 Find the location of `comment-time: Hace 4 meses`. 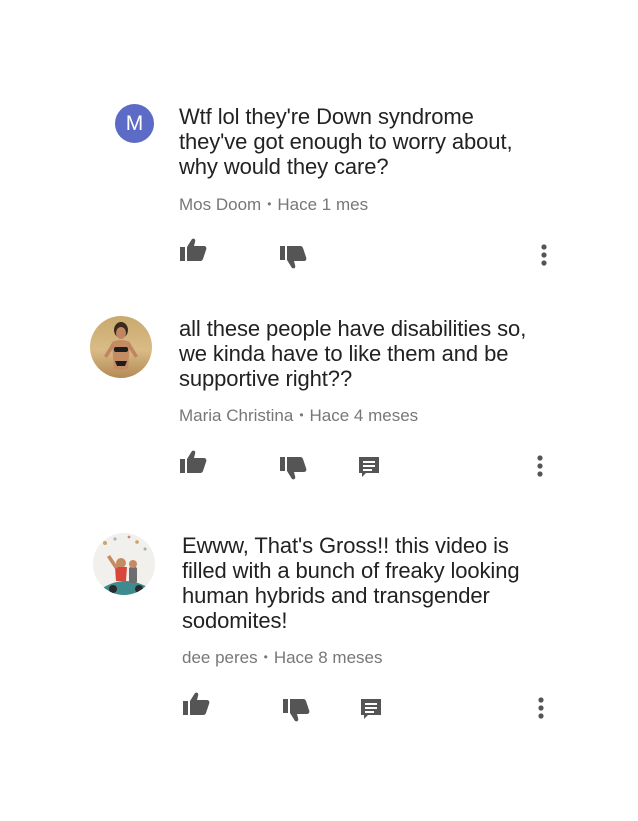

comment-time: Hace 4 meses is located at coordinates (364, 415).